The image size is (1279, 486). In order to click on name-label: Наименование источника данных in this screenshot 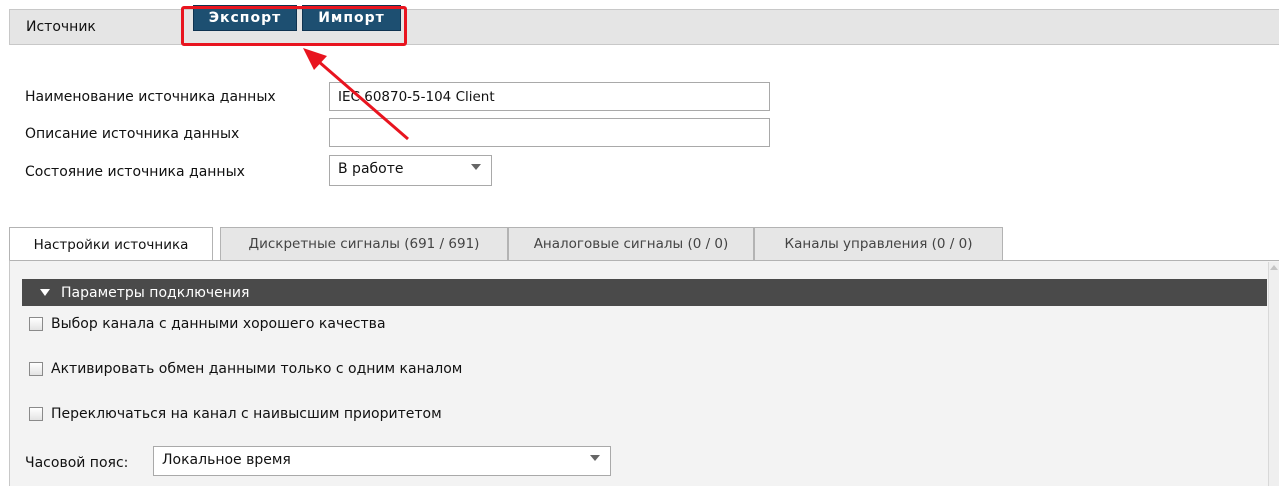, I will do `click(150, 97)`.